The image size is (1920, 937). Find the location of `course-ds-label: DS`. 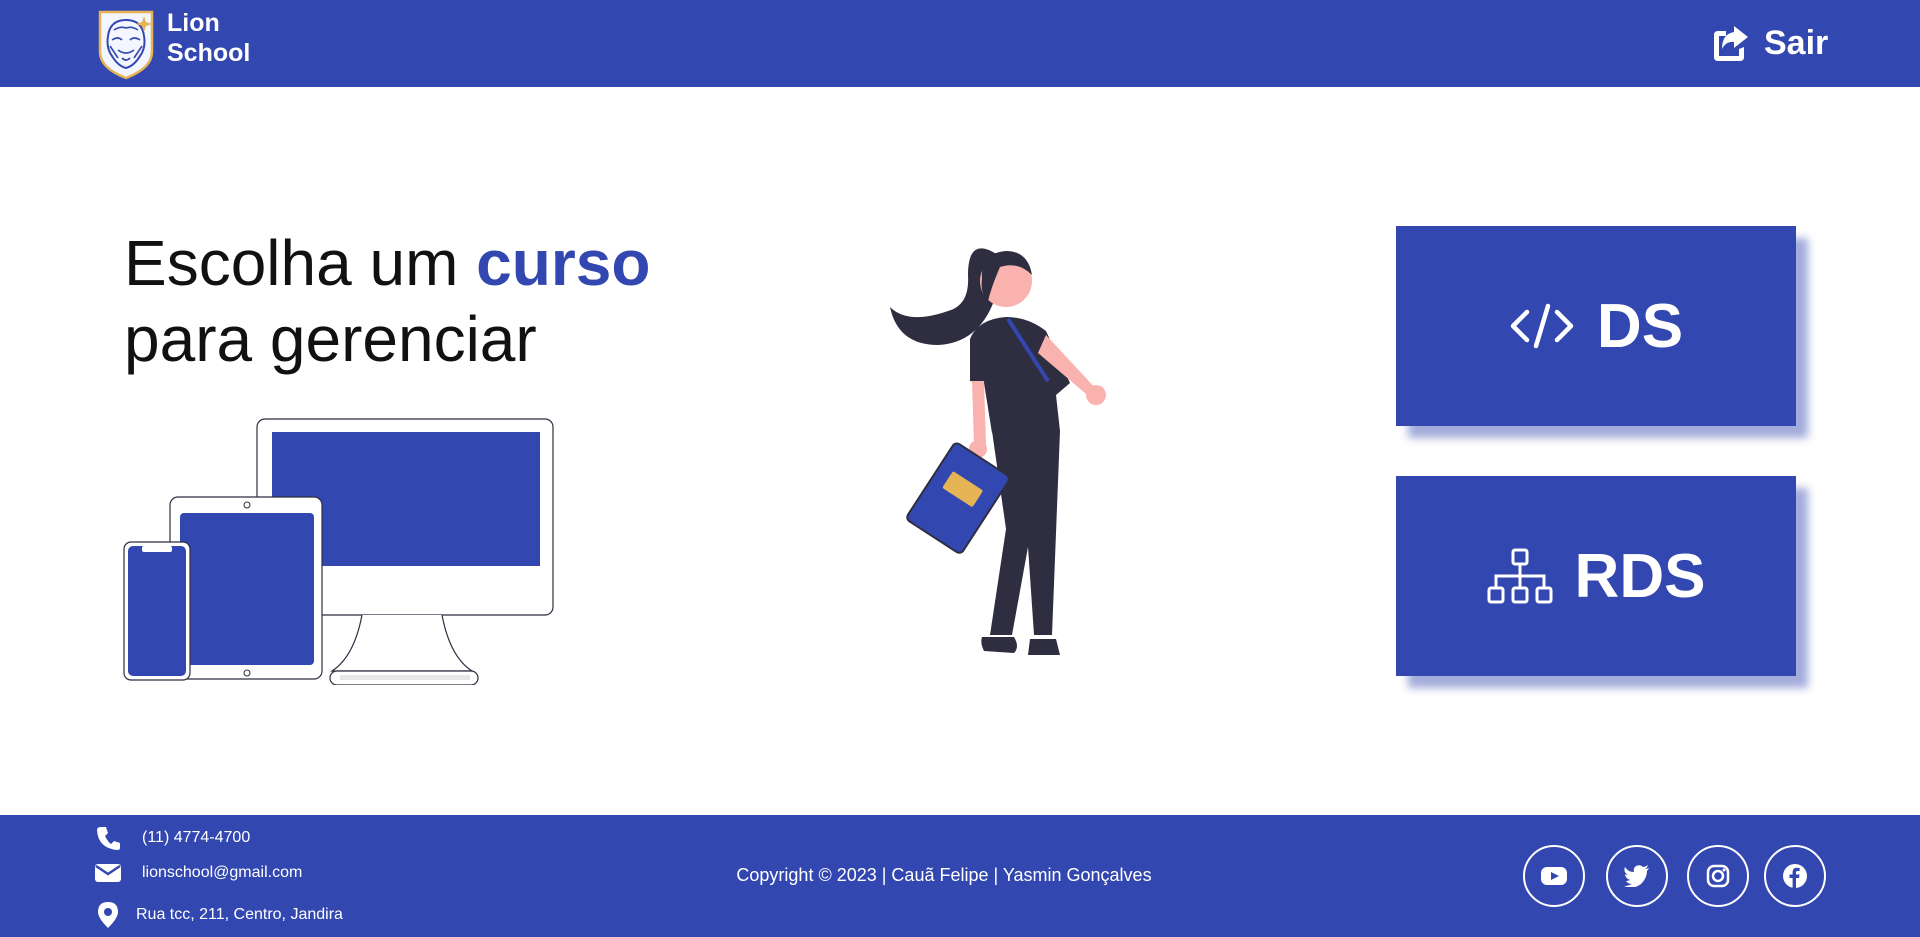

course-ds-label: DS is located at coordinates (1640, 326).